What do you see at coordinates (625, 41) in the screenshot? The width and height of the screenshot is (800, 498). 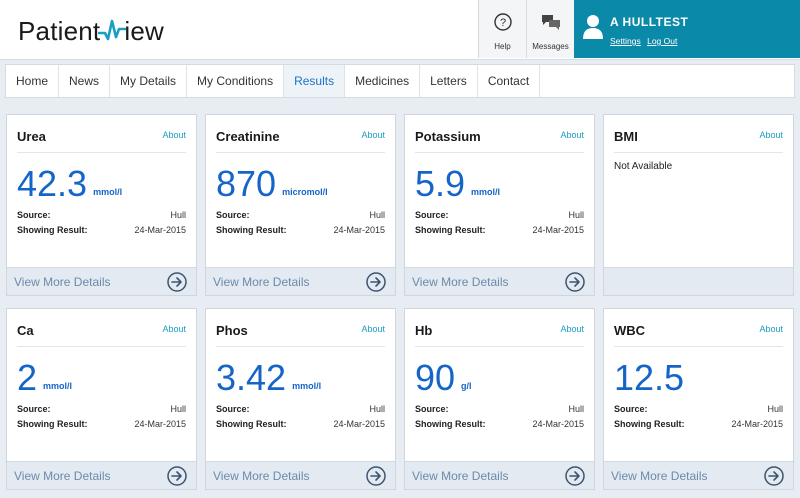 I see `settings-link: Settings` at bounding box center [625, 41].